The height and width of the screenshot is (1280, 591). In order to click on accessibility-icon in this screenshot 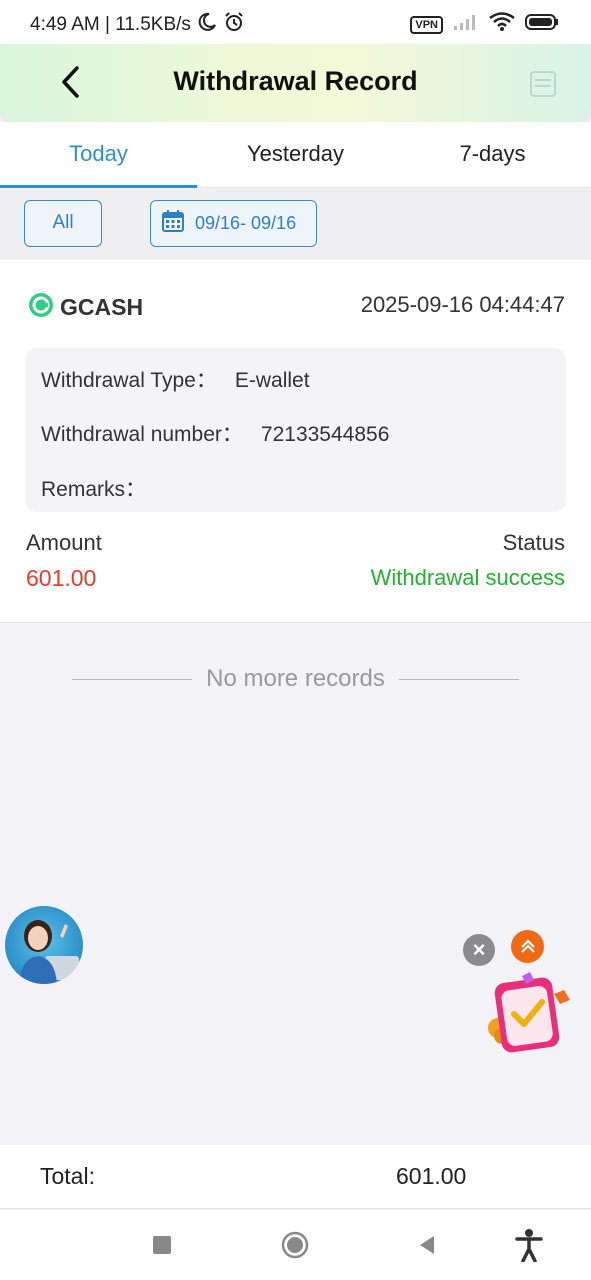, I will do `click(529, 1245)`.